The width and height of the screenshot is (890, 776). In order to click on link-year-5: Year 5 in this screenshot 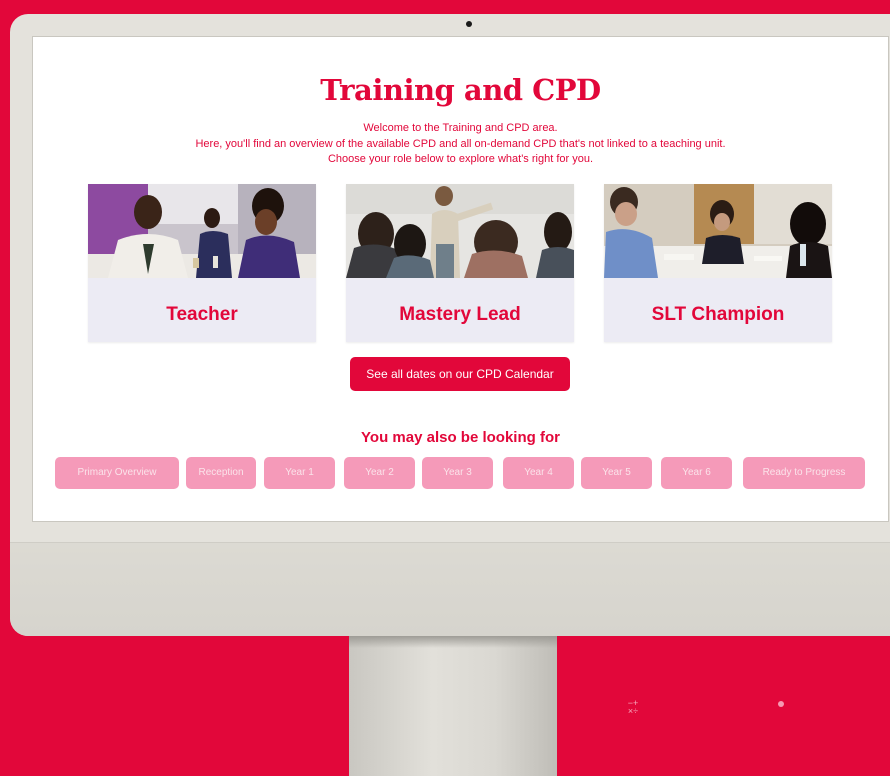, I will do `click(616, 473)`.